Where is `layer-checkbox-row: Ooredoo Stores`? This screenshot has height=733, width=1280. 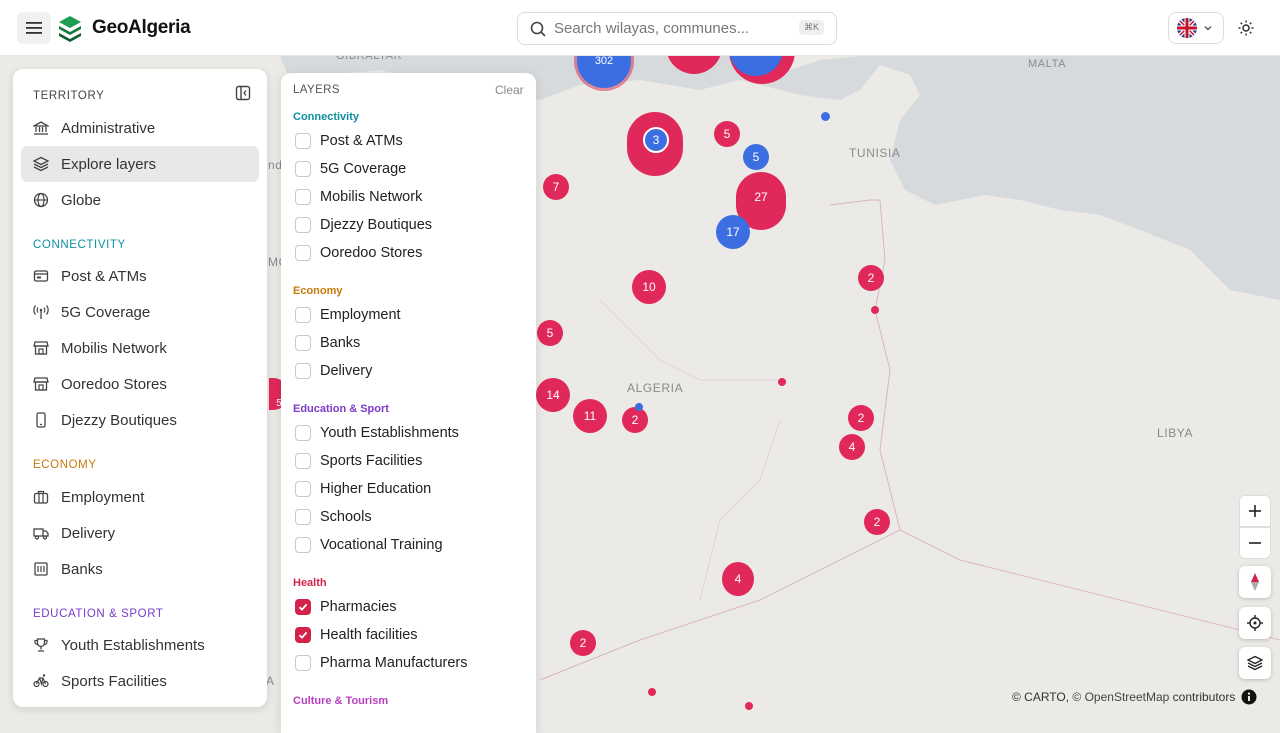 layer-checkbox-row: Ooredoo Stores is located at coordinates (358, 253).